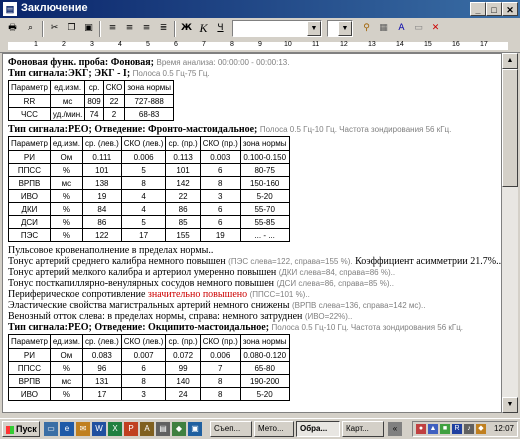 This screenshot has height=439, width=520. Describe the element at coordinates (494, 9) in the screenshot. I see `maximize-button: □` at that location.